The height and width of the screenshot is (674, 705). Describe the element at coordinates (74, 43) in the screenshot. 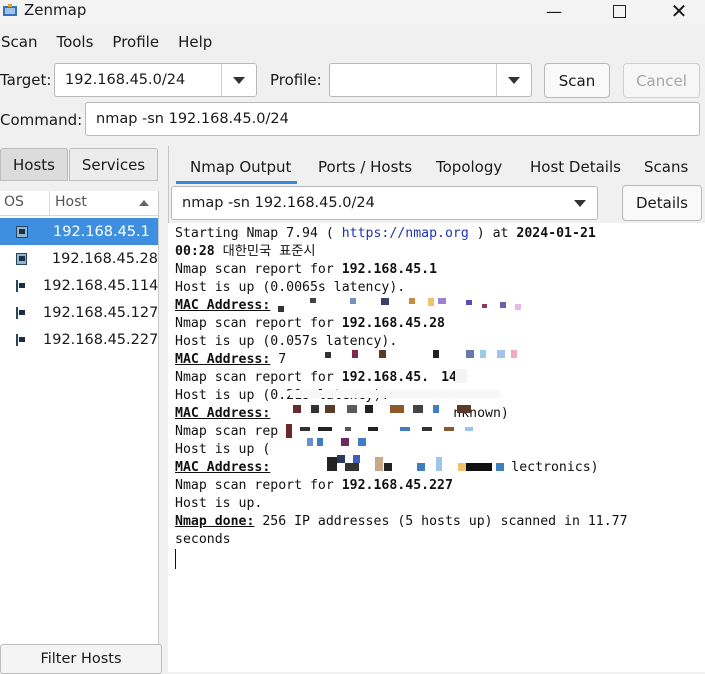

I see `menu-tools: Tools` at that location.